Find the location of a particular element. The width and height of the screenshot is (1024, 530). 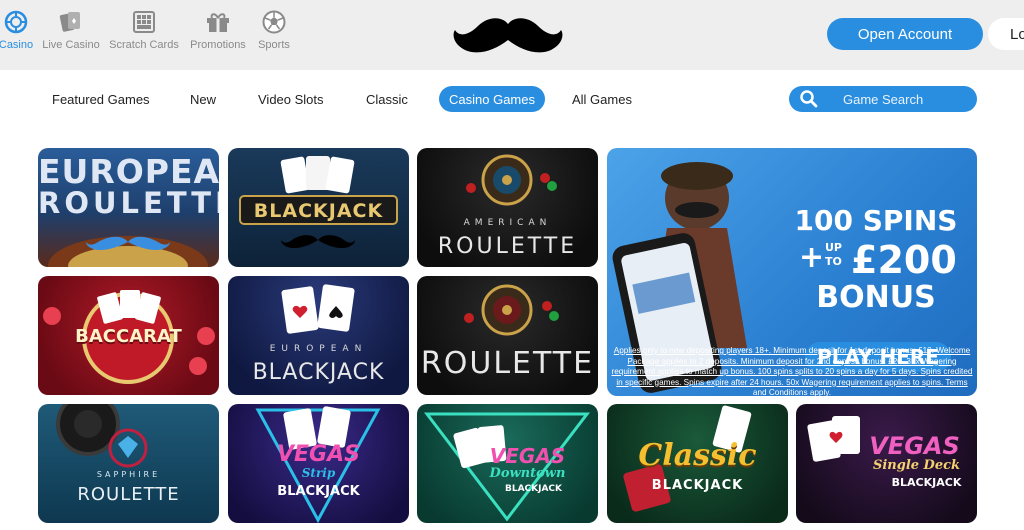

scratch-card-icon is located at coordinates (144, 22).